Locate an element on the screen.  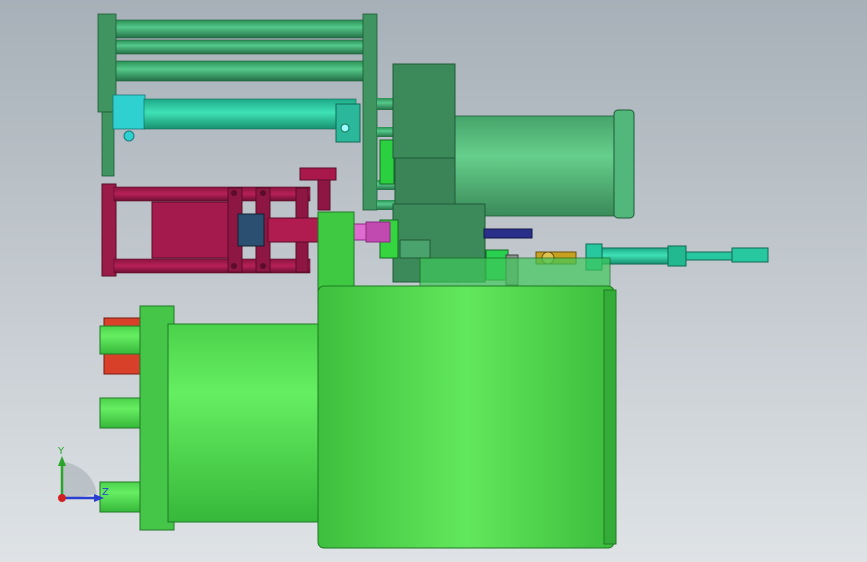
top-drive-cylinder is located at coordinates (542, 164).